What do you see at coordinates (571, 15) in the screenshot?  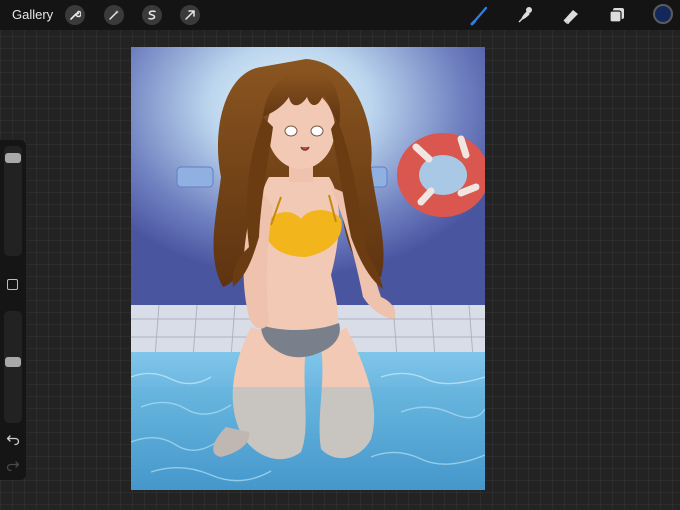 I see `eraser-icon` at bounding box center [571, 15].